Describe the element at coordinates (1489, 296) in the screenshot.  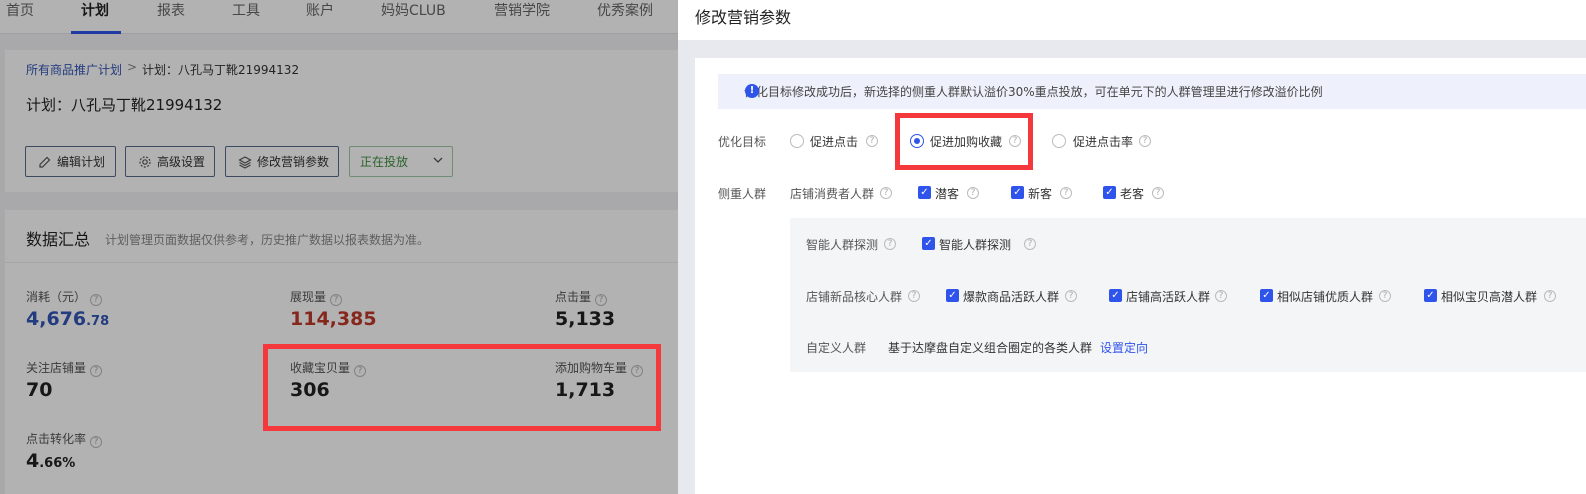
I see `option-similar-item-audience: 相似宝贝高潜人群` at that location.